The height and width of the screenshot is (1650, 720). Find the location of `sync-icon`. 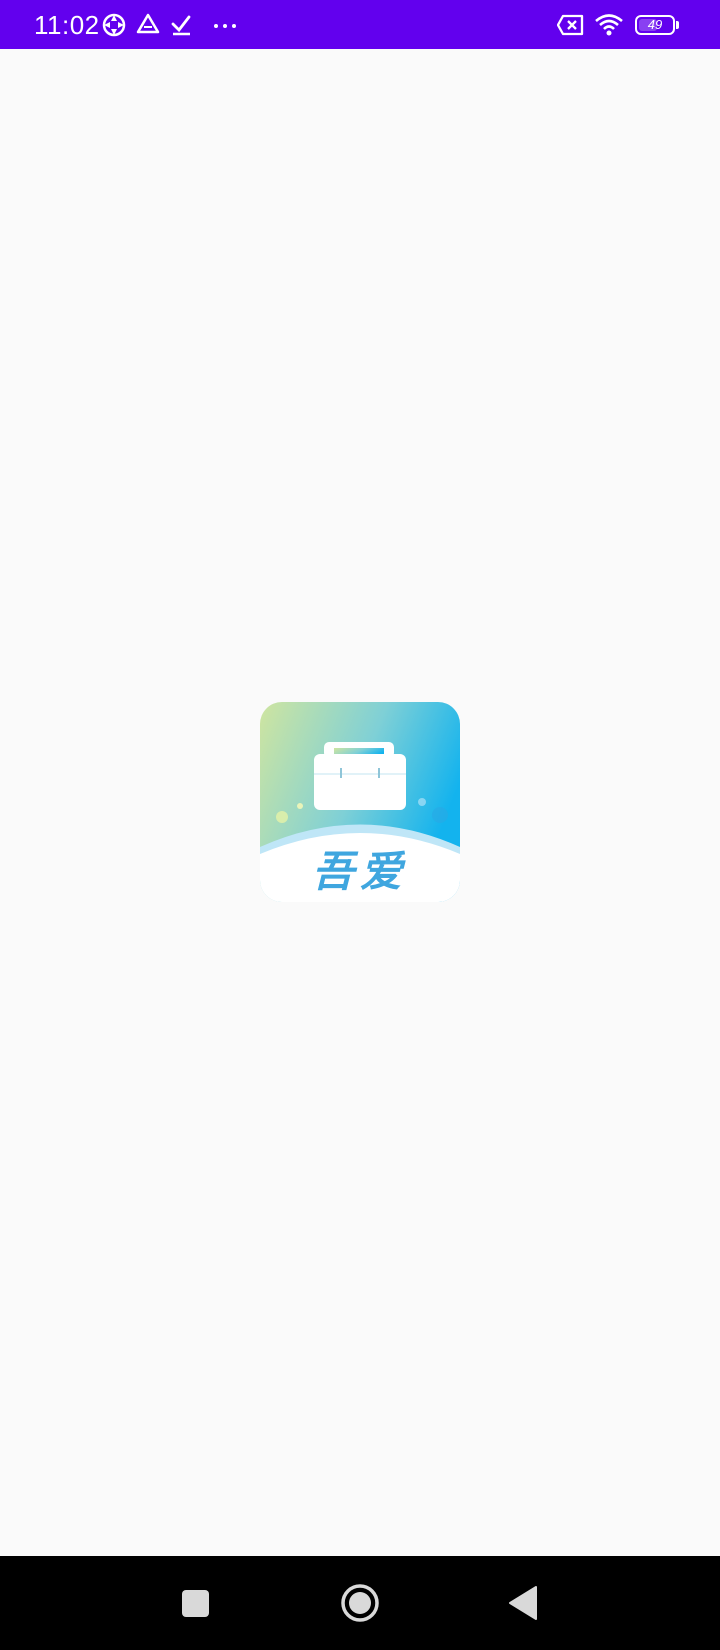

sync-icon is located at coordinates (114, 25).